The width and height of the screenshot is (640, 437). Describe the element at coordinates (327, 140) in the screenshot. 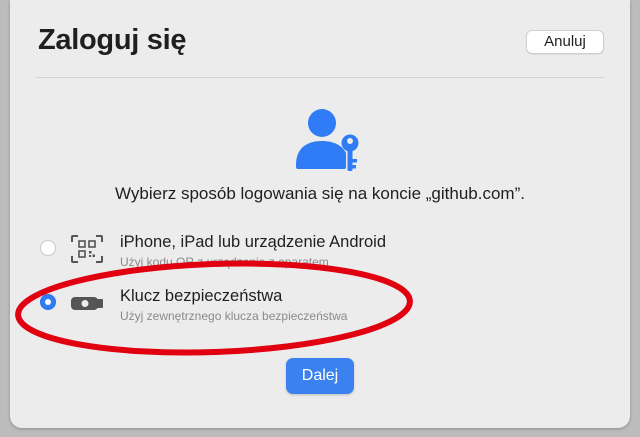

I see `person-key-icon` at that location.